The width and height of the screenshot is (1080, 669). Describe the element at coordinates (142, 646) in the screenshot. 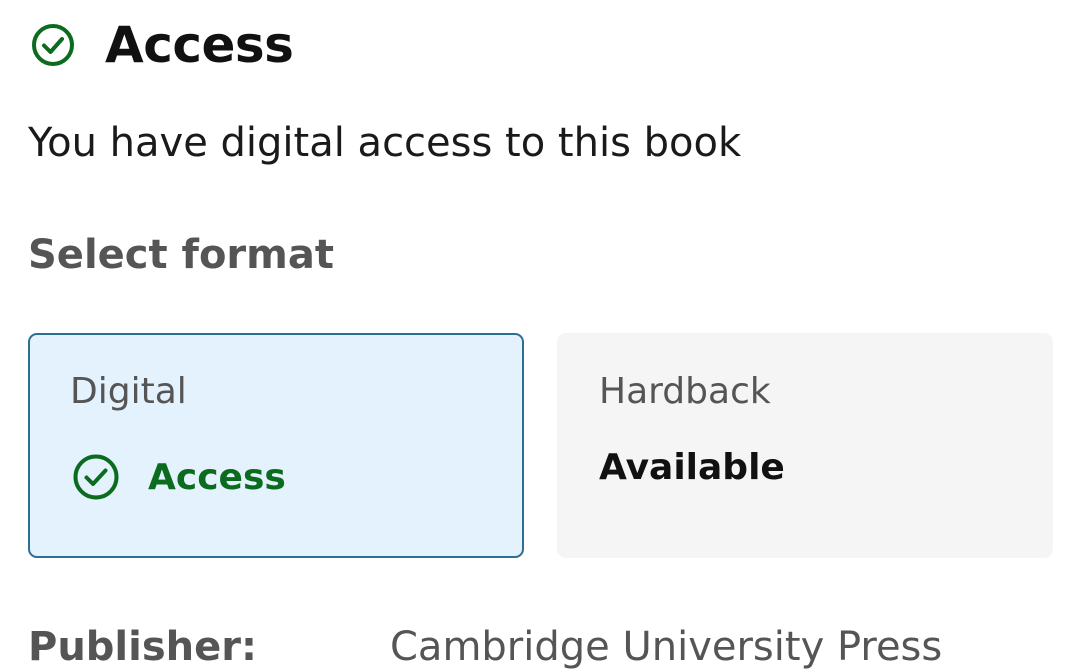

I see `publisher-label: Publisher:` at that location.